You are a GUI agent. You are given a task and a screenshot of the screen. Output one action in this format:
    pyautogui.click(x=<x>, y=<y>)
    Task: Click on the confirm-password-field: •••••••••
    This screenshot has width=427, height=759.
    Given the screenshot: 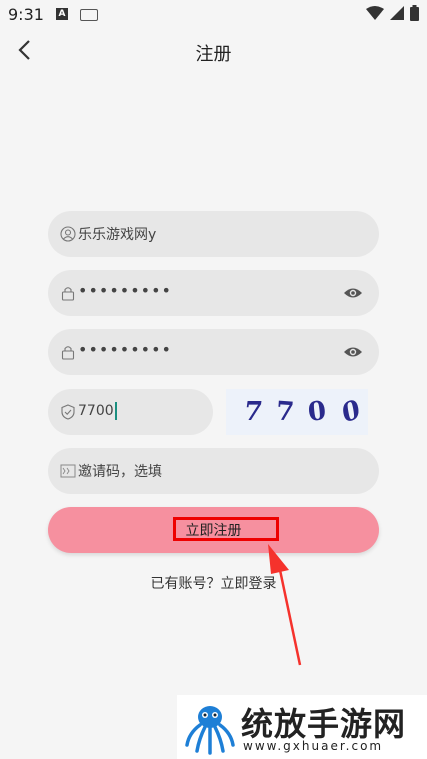 What is the action you would take?
    pyautogui.click(x=213, y=352)
    